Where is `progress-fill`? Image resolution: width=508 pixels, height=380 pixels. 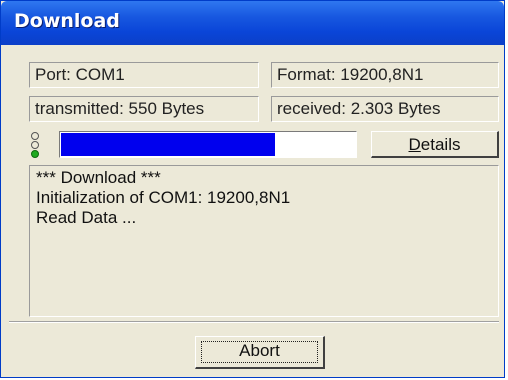 progress-fill is located at coordinates (168, 144).